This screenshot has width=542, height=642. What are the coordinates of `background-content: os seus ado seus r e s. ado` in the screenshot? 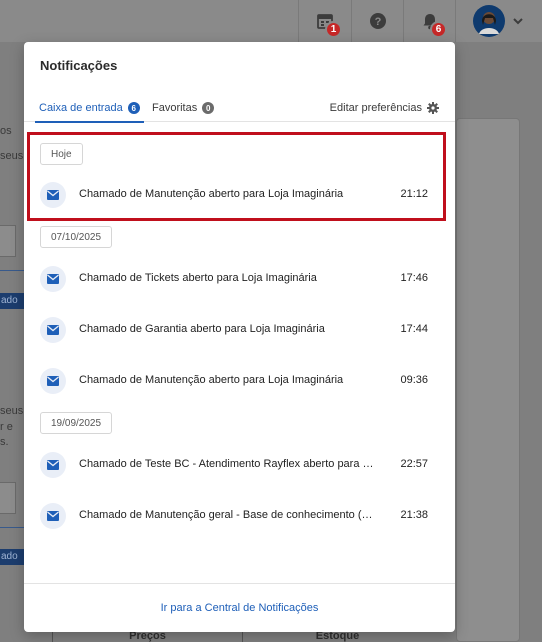 It's located at (12, 342).